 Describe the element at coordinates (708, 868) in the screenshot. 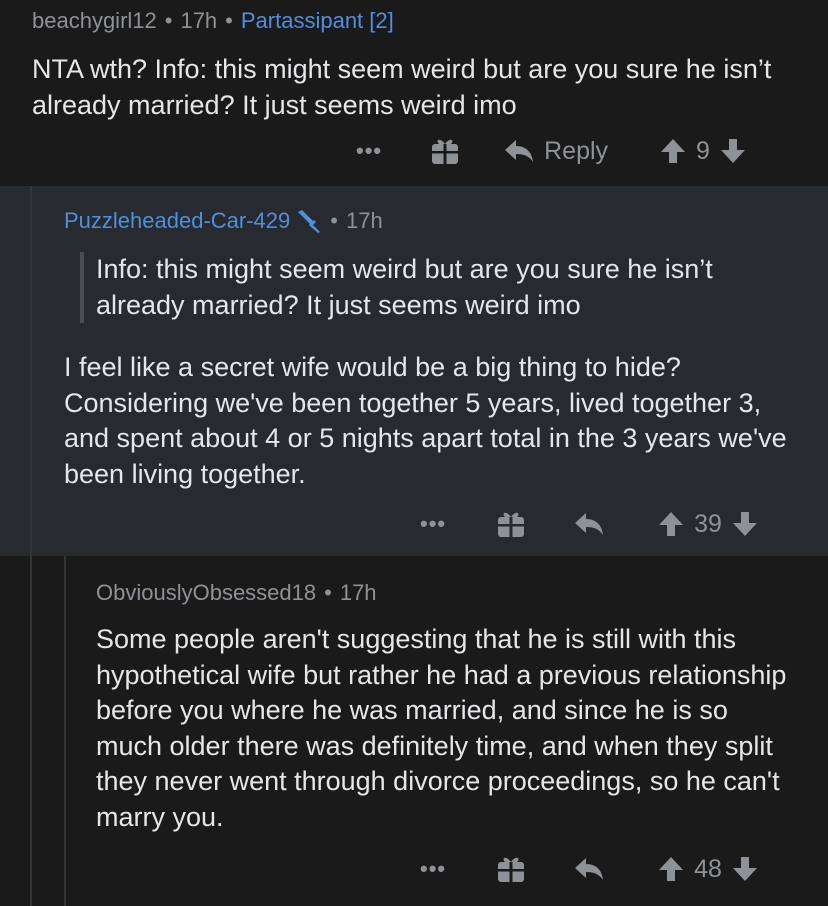

I see `vote-score: 48` at that location.